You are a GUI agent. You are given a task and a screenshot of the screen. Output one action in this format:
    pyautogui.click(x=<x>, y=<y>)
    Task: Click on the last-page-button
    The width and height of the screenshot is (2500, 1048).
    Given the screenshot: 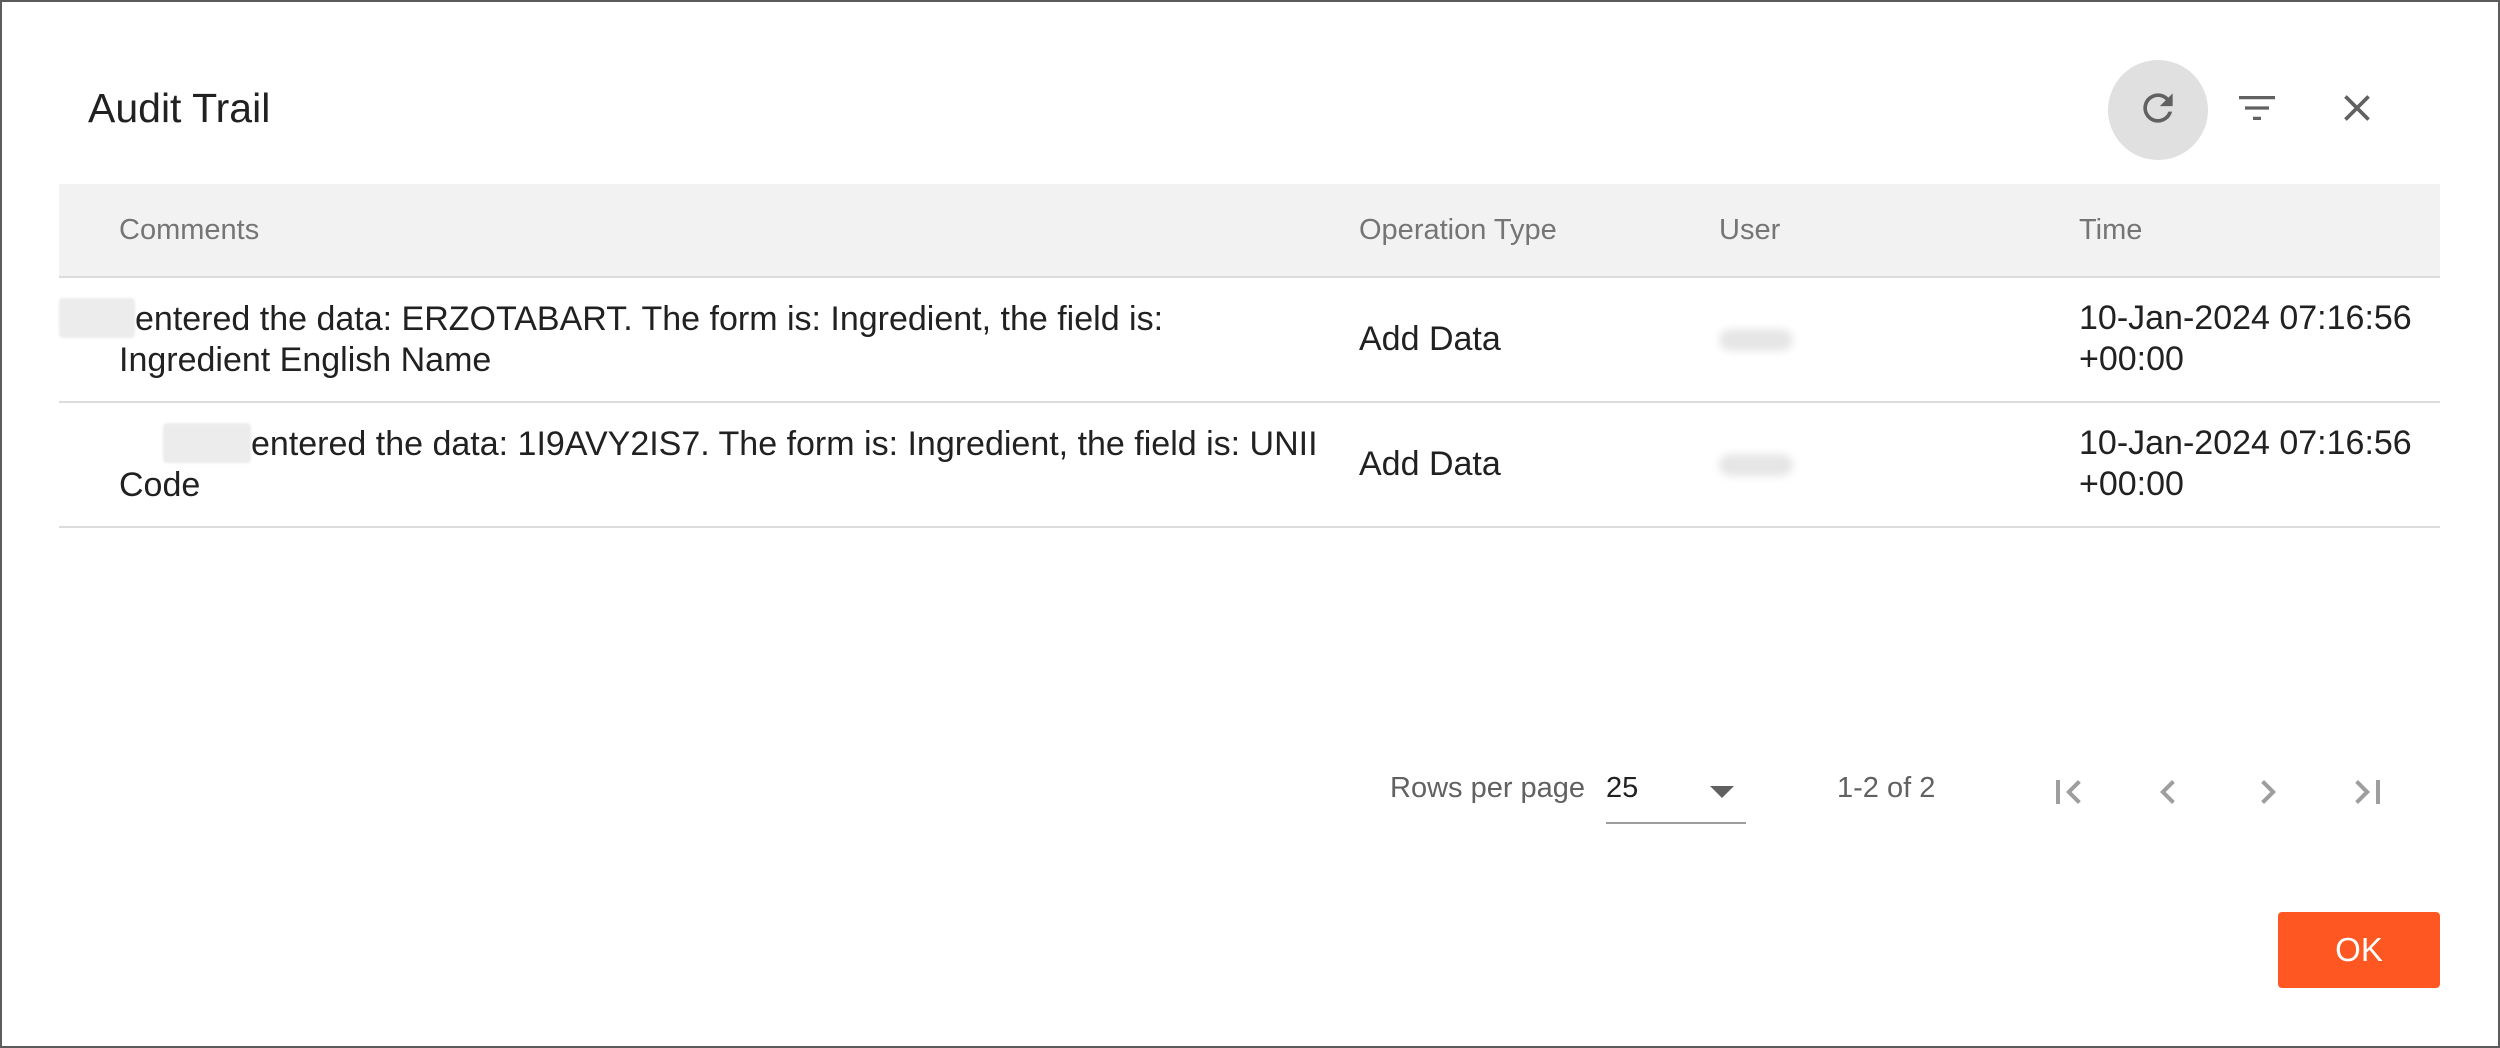 What is the action you would take?
    pyautogui.click(x=2368, y=794)
    